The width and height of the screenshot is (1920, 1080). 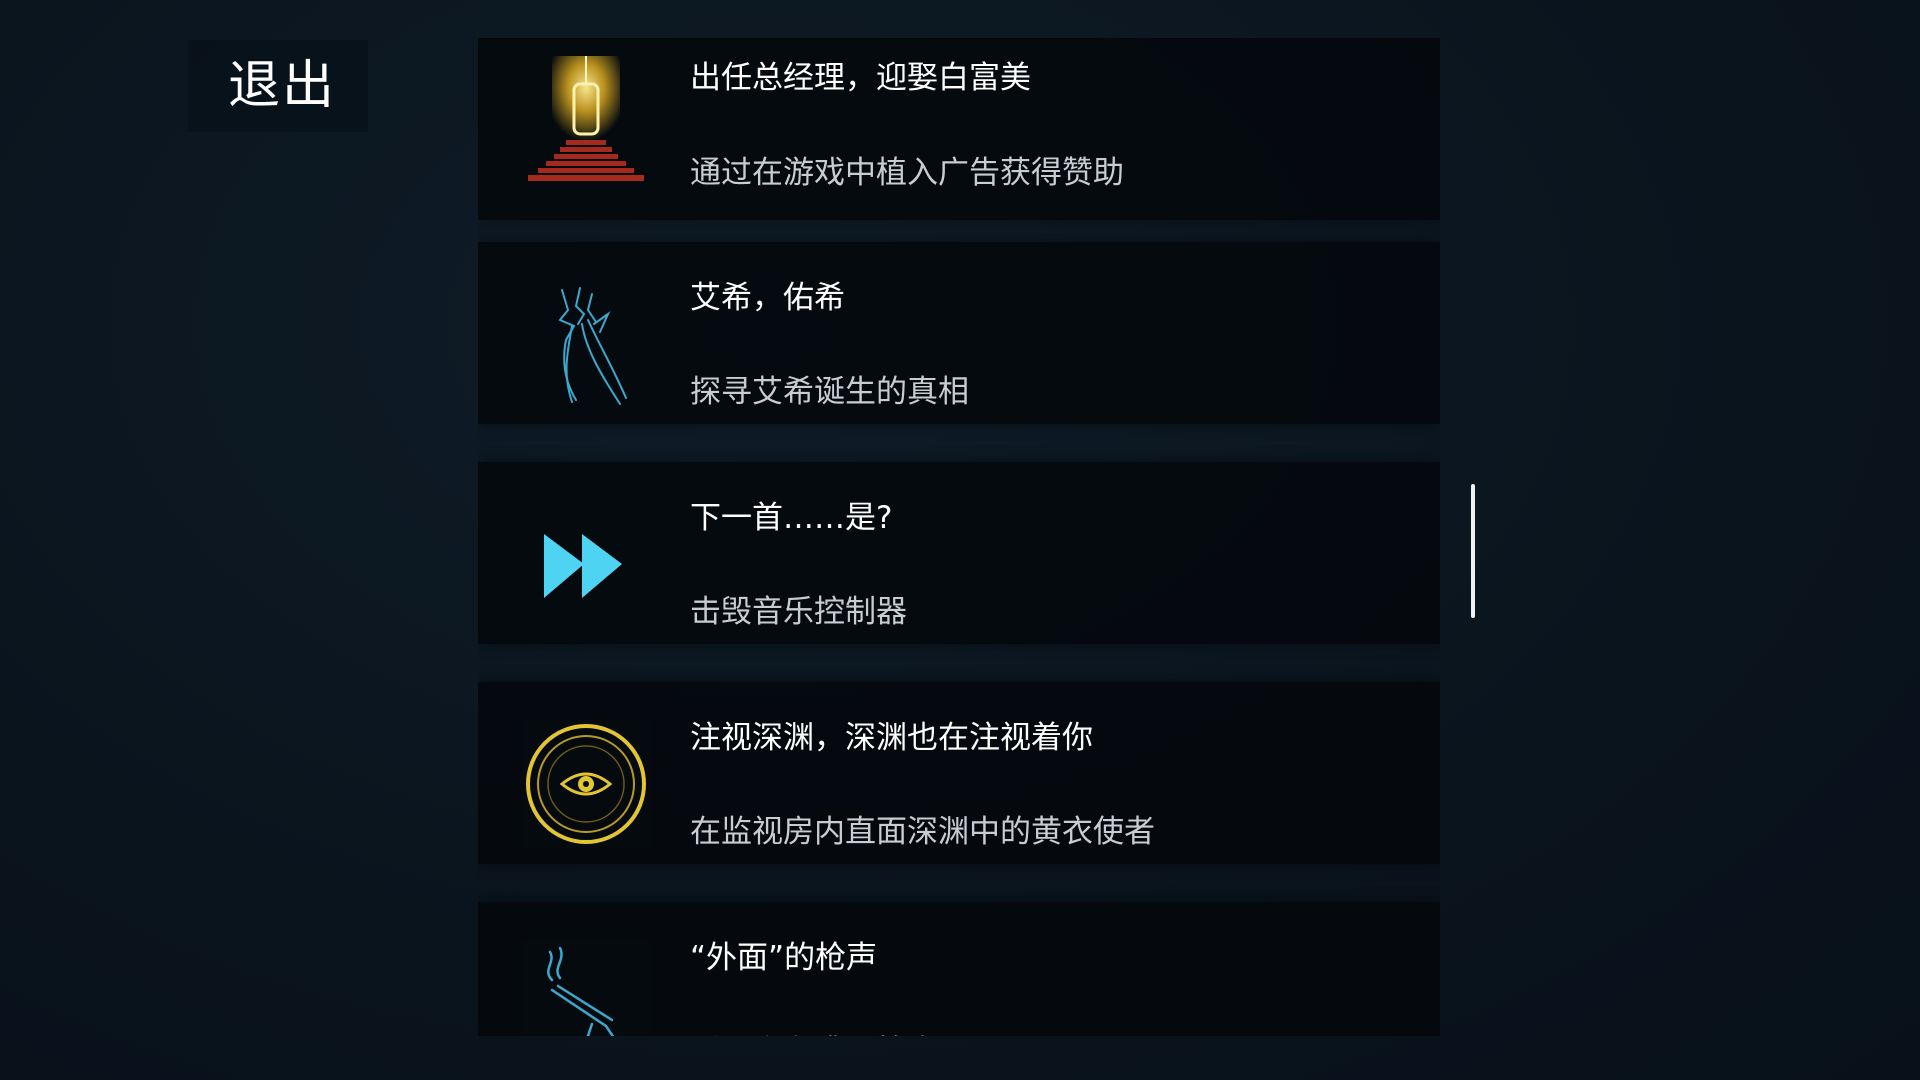 What do you see at coordinates (829, 392) in the screenshot?
I see `achievement-description: 探寻艾希诞生的真相` at bounding box center [829, 392].